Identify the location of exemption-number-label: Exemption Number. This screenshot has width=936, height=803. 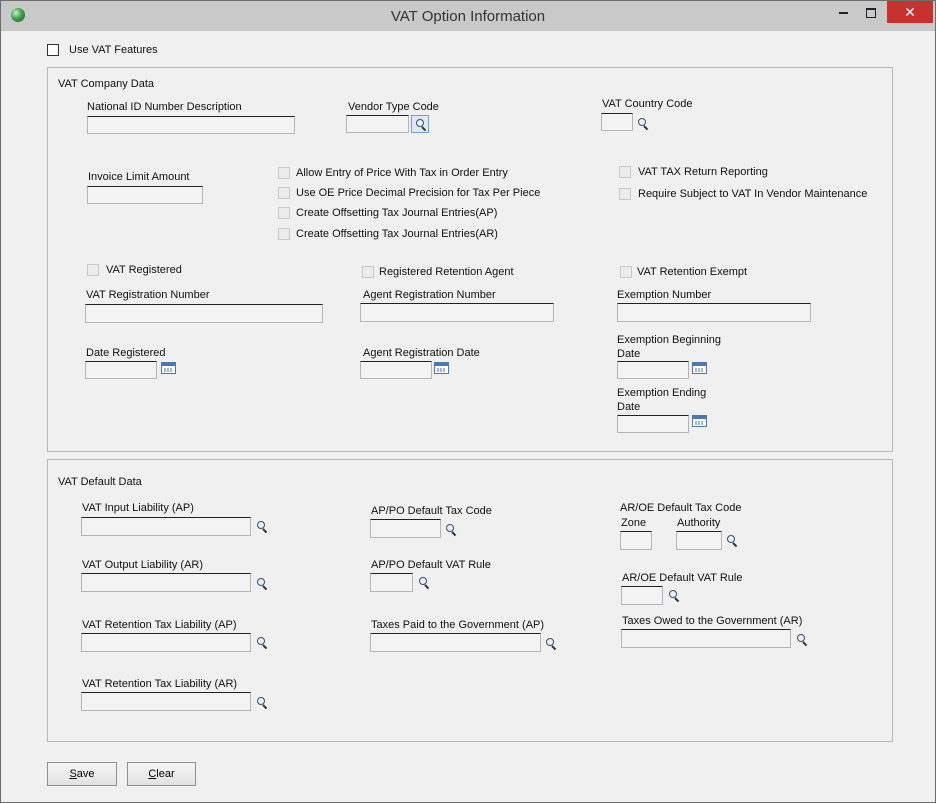
(664, 295).